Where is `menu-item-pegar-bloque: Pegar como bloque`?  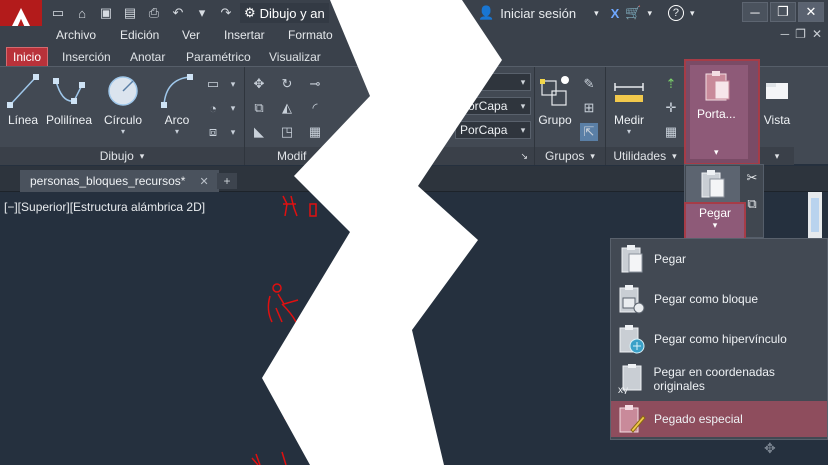
menu-item-pegar-bloque: Pegar como bloque is located at coordinates (719, 299).